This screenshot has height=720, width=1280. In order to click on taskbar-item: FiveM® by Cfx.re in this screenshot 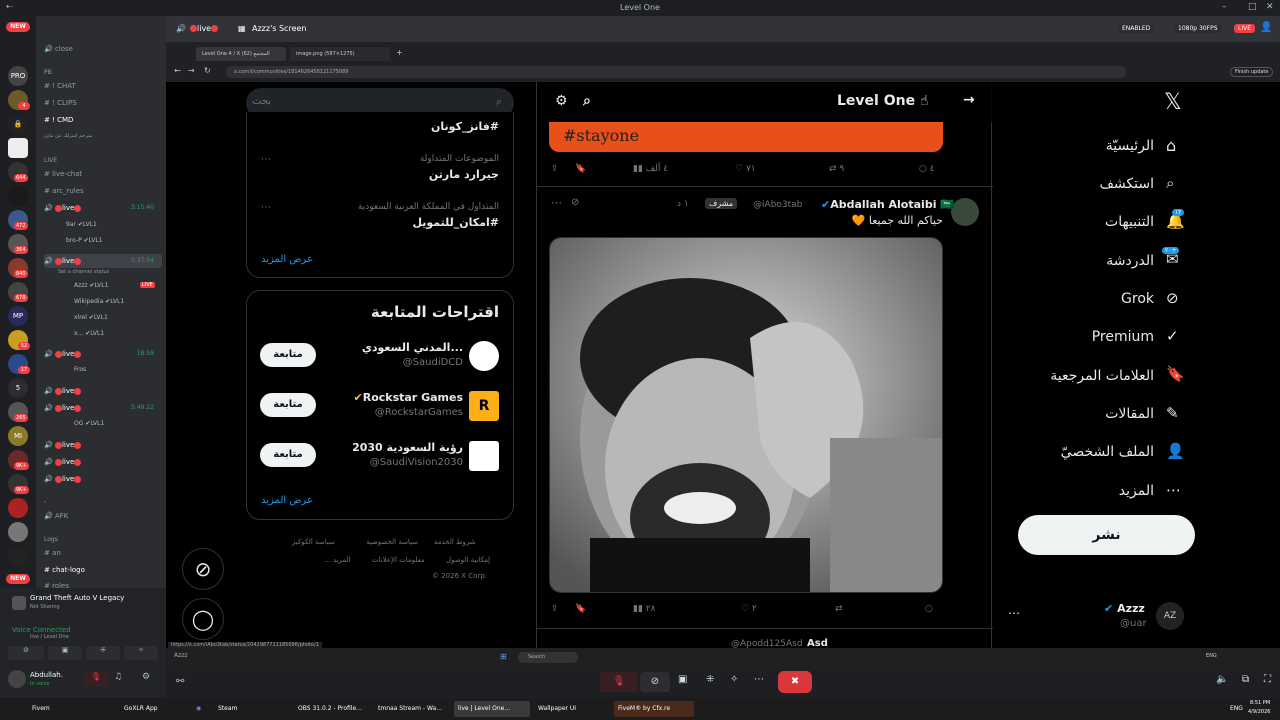, I will do `click(654, 709)`.